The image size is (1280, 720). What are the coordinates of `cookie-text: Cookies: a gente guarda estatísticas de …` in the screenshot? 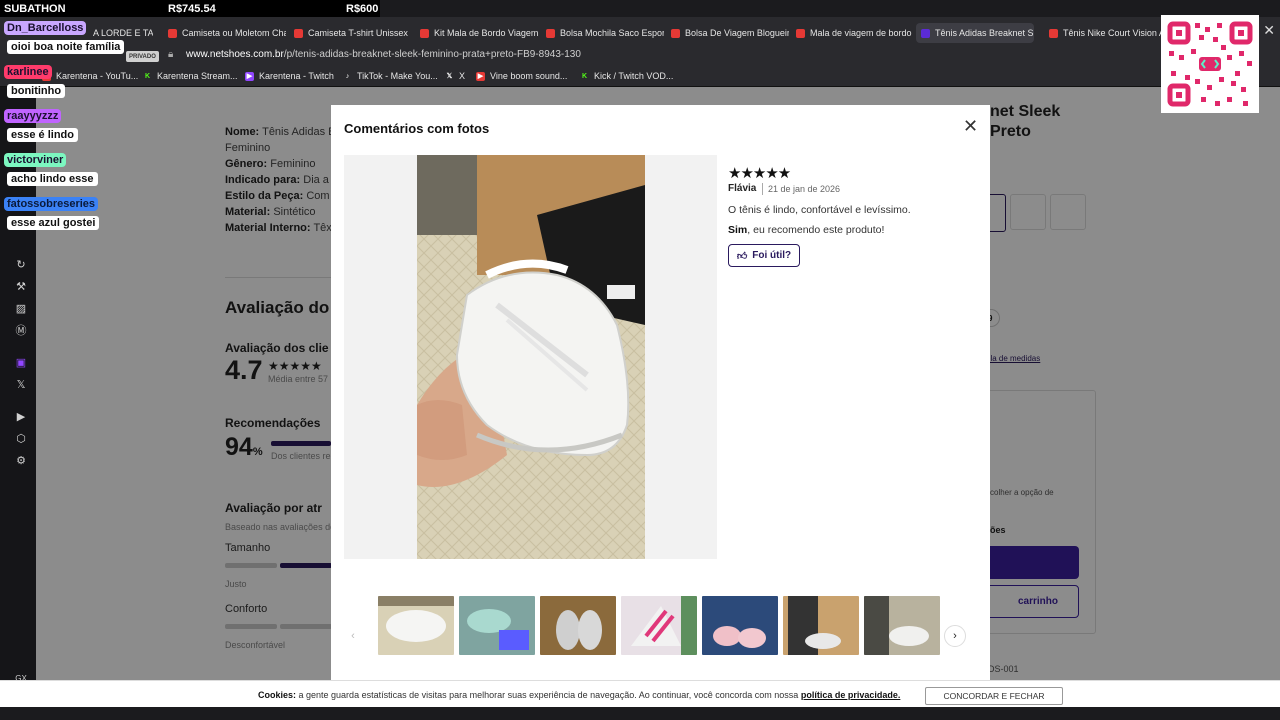 It's located at (579, 695).